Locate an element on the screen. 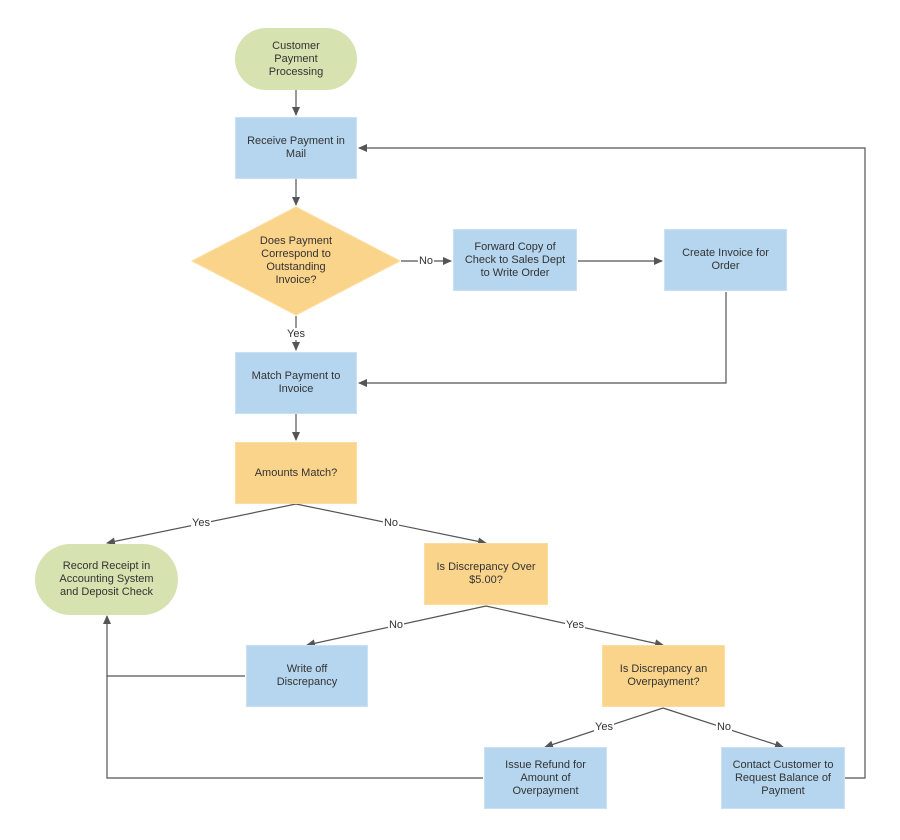 The height and width of the screenshot is (840, 900). edge-label-no-contact: No is located at coordinates (724, 727).